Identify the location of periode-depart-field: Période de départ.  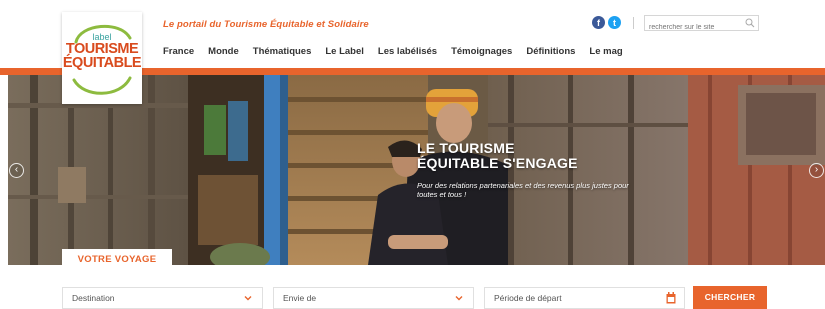
(584, 298).